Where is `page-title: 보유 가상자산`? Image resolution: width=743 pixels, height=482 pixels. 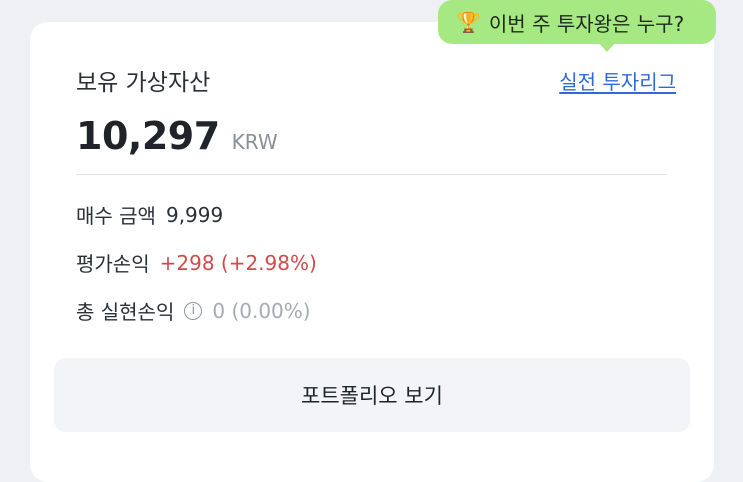
page-title: 보유 가상자산 is located at coordinates (143, 83).